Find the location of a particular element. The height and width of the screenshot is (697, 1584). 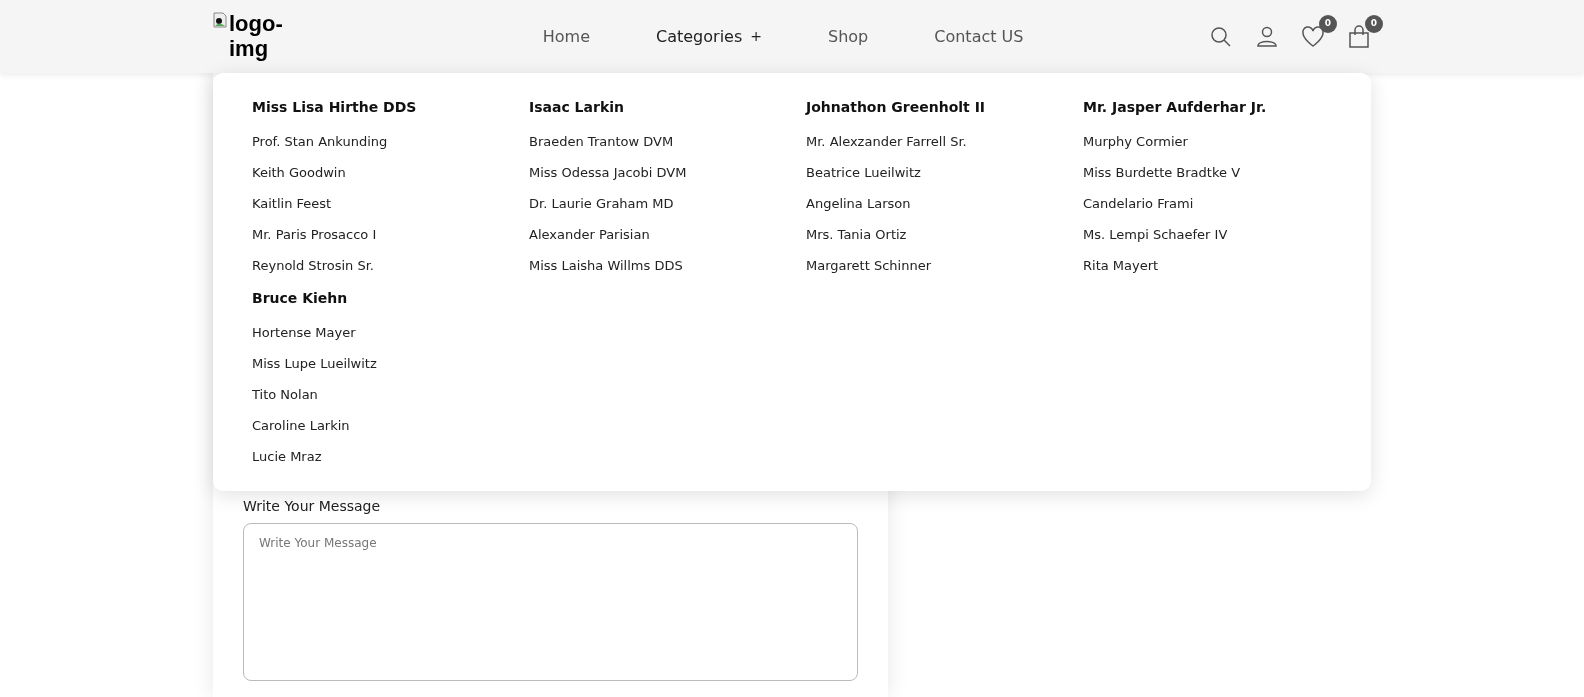

logo-text: img is located at coordinates (249, 48).